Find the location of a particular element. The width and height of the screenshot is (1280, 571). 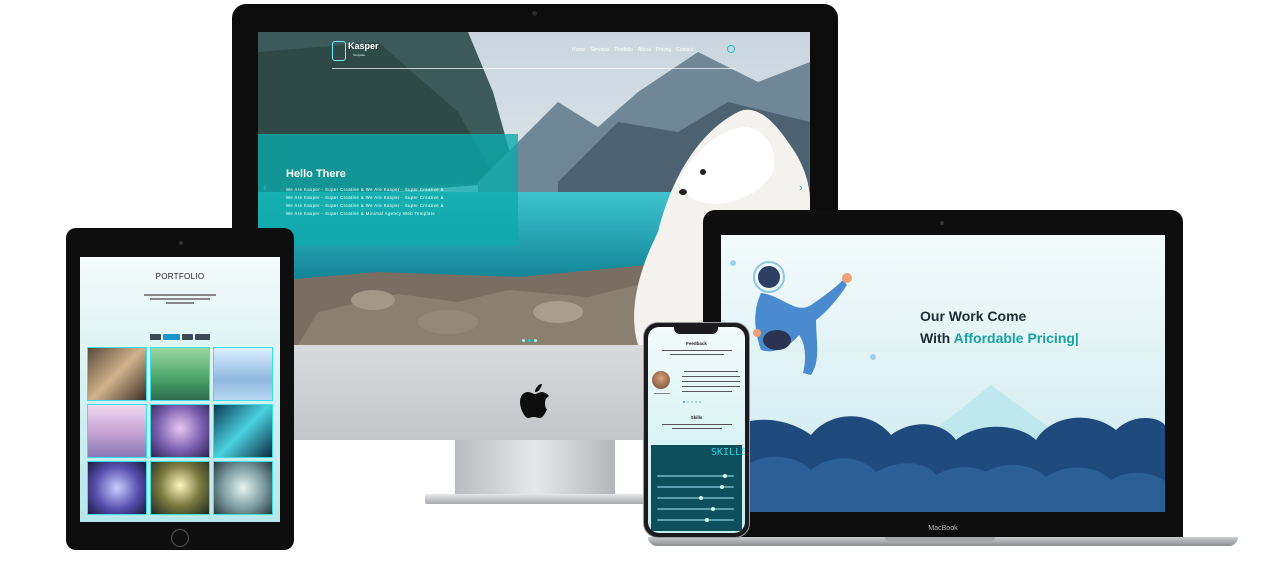

tablet-camera is located at coordinates (181, 243).